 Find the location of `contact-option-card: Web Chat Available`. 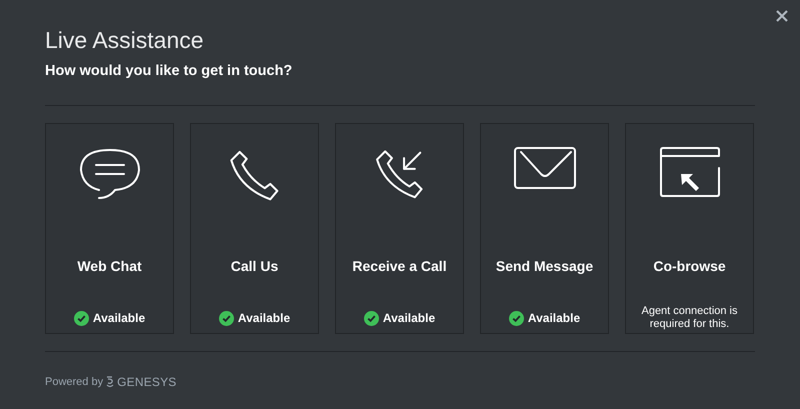

contact-option-card: Web Chat Available is located at coordinates (109, 228).